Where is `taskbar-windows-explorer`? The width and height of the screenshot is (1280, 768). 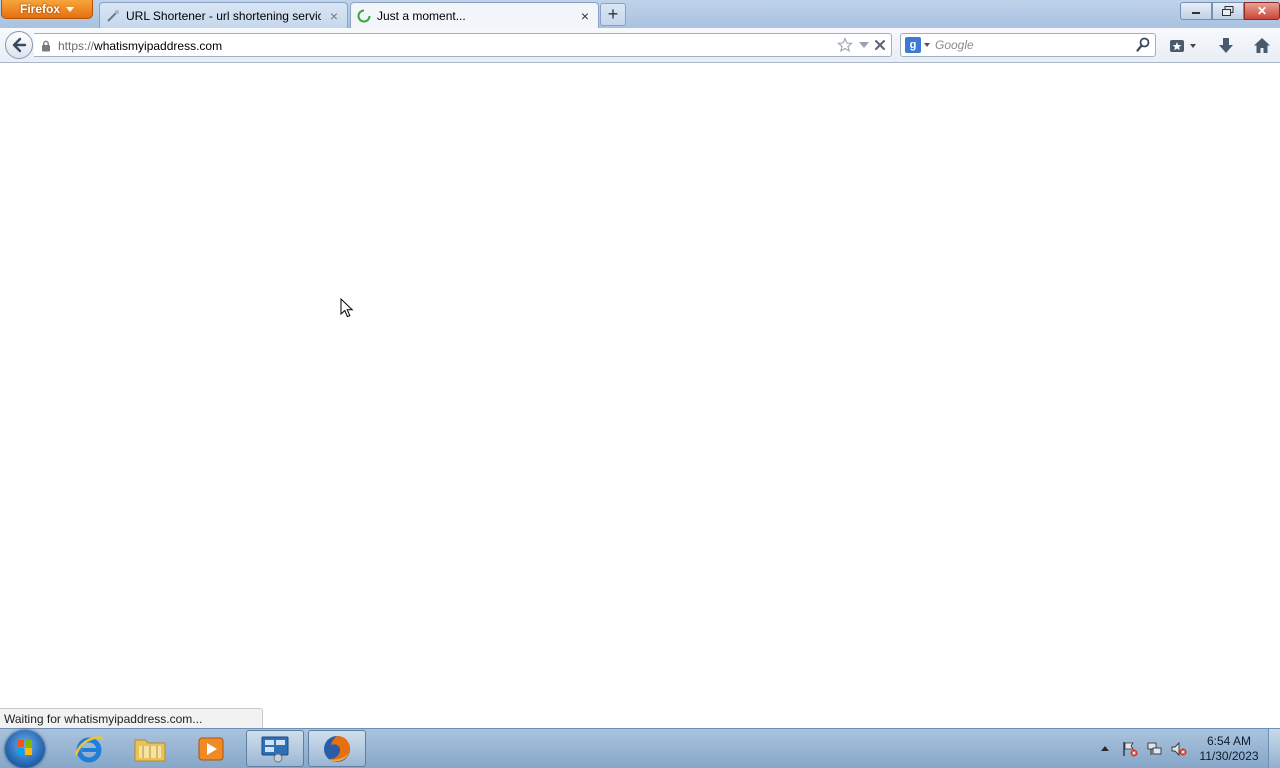
taskbar-windows-explorer is located at coordinates (150, 748).